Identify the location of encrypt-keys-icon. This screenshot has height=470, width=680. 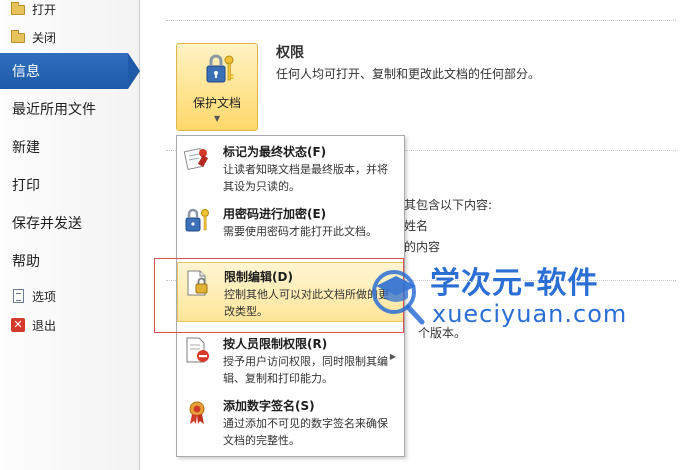
(197, 220).